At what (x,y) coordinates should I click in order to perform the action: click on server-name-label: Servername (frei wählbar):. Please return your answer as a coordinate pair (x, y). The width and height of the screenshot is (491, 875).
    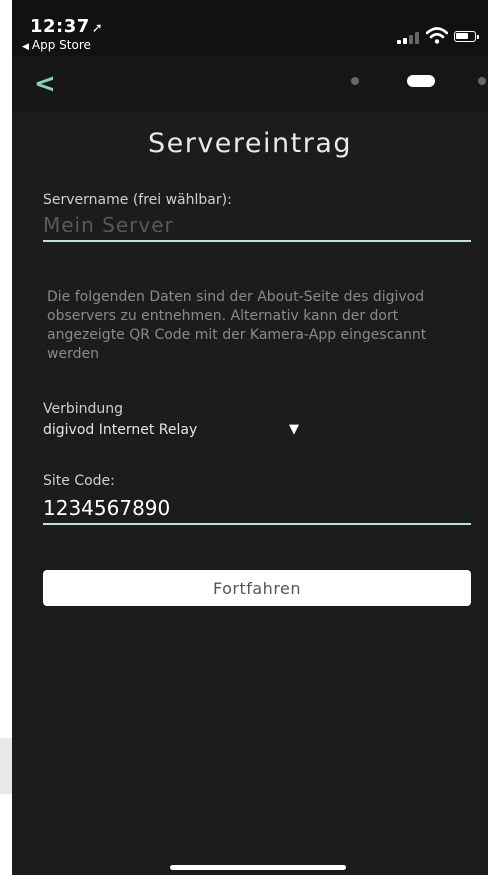
    Looking at the image, I should click on (137, 200).